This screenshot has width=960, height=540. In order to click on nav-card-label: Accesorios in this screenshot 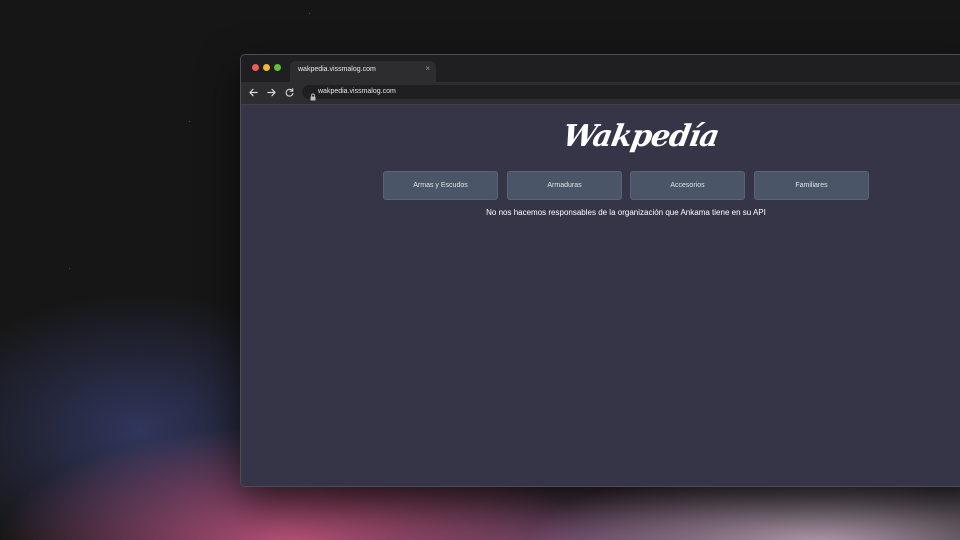, I will do `click(687, 185)`.